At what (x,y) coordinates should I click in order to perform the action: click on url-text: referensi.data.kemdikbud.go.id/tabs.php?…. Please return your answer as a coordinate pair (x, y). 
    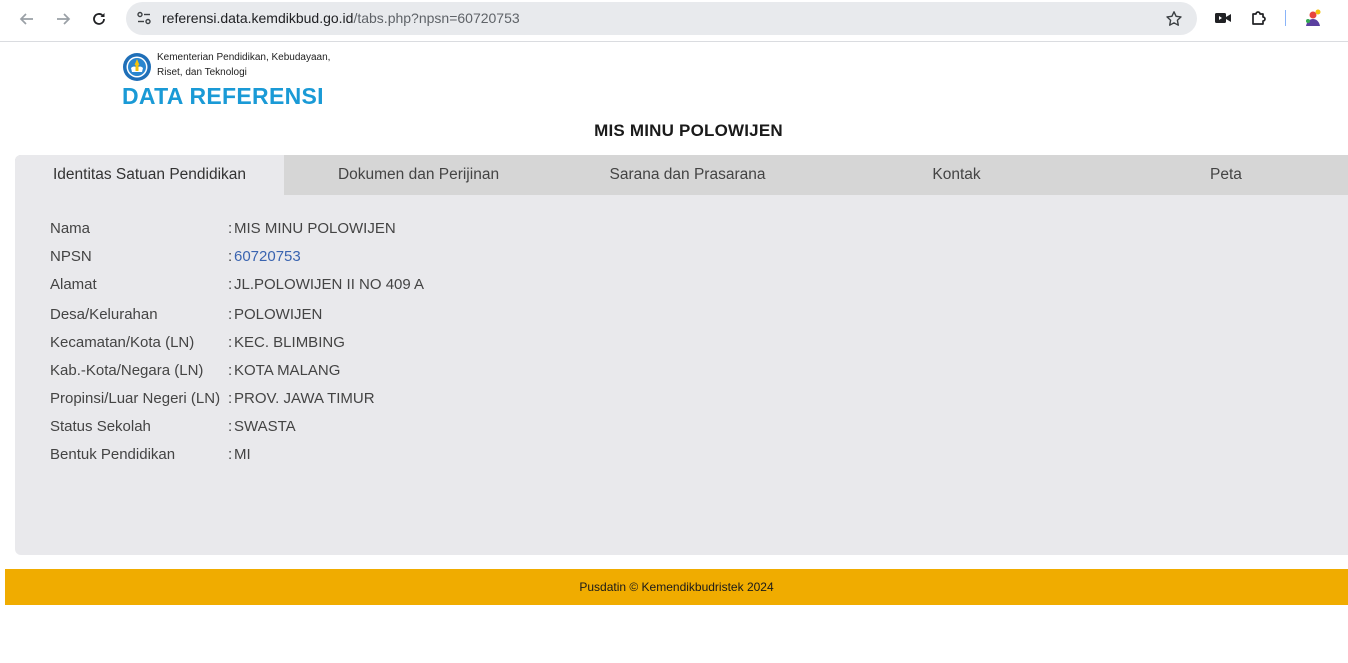
    Looking at the image, I should click on (341, 18).